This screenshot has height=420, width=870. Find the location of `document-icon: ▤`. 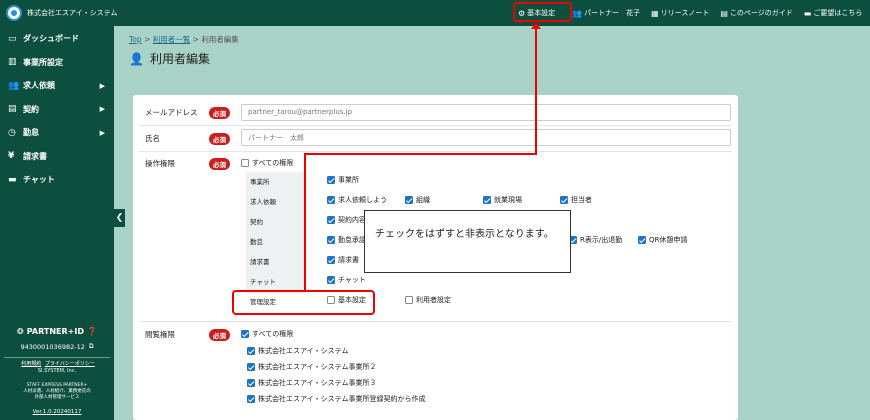

document-icon: ▤ is located at coordinates (12, 109).